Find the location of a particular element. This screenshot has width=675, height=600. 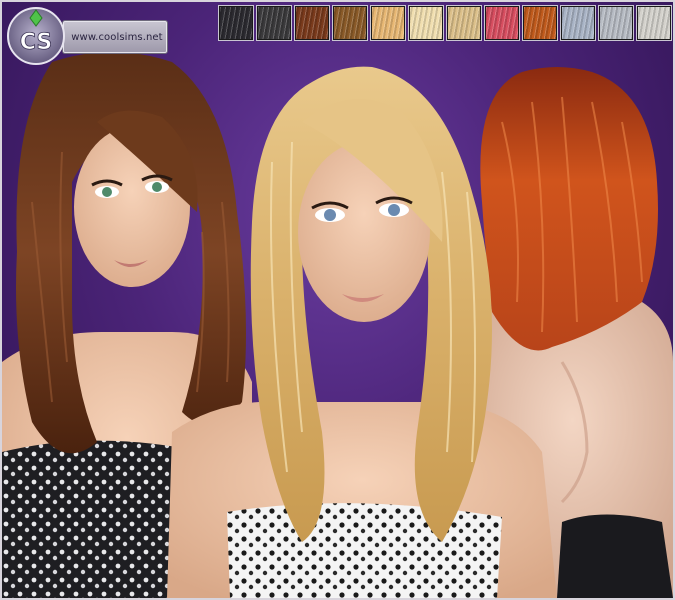

swatch-auburn-brown is located at coordinates (312, 23).